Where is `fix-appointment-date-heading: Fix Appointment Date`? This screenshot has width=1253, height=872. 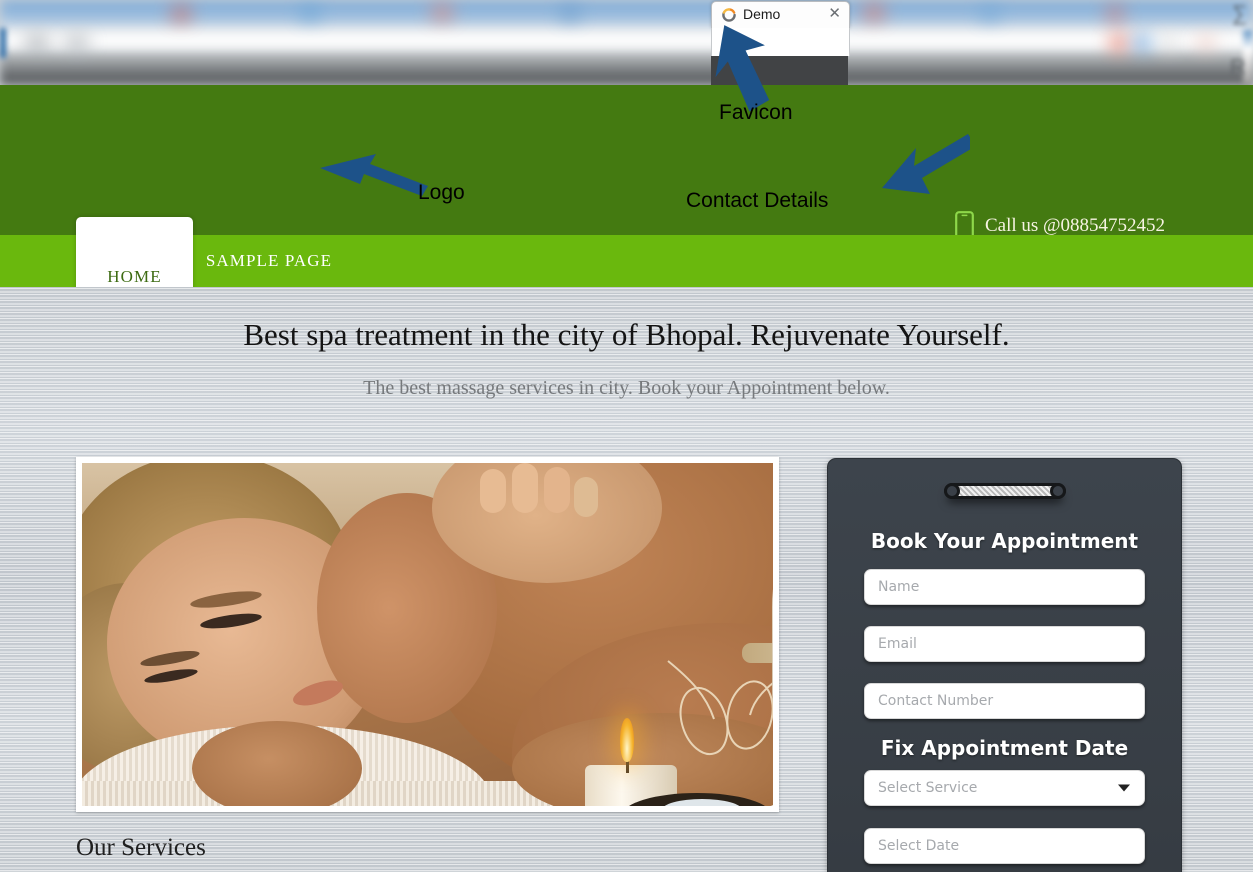
fix-appointment-date-heading: Fix Appointment Date is located at coordinates (1004, 748).